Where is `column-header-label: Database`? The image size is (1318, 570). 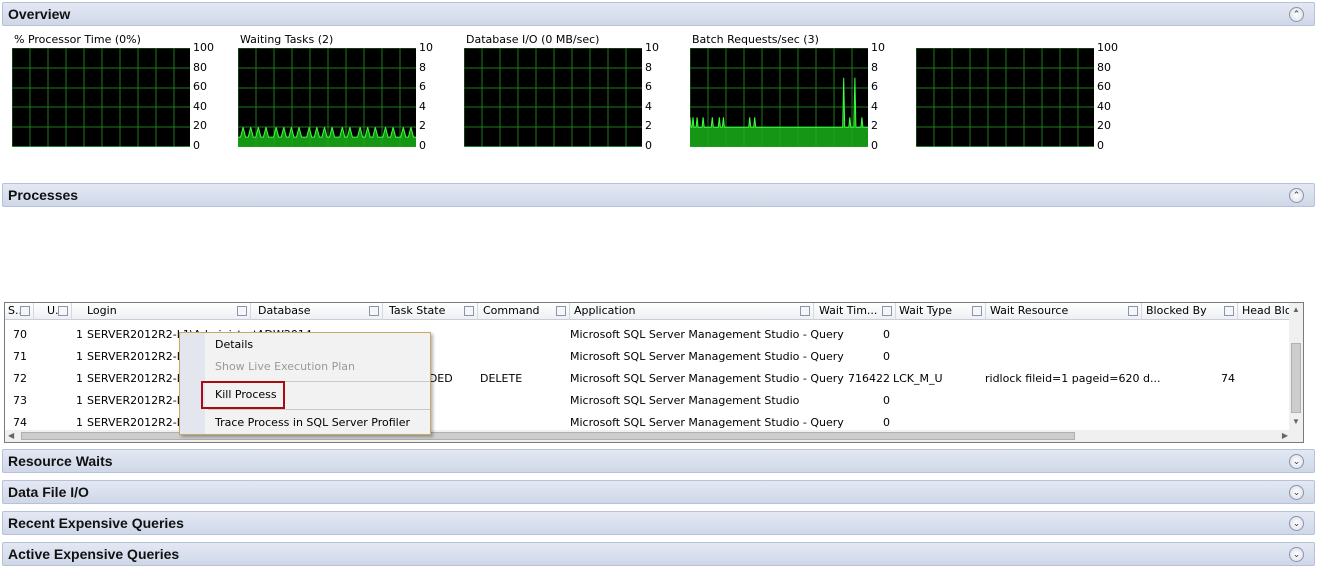 column-header-label: Database is located at coordinates (284, 310).